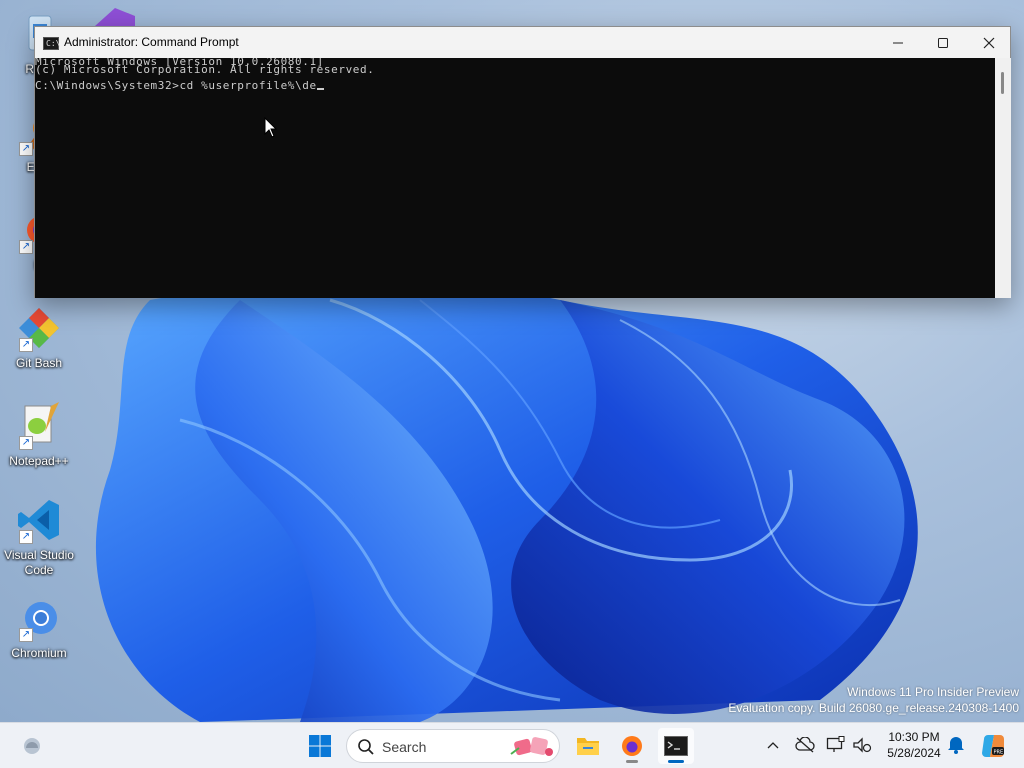 This screenshot has width=1024, height=768. What do you see at coordinates (107, 85) in the screenshot?
I see `console-prompt: C:\Windows\System32>` at bounding box center [107, 85].